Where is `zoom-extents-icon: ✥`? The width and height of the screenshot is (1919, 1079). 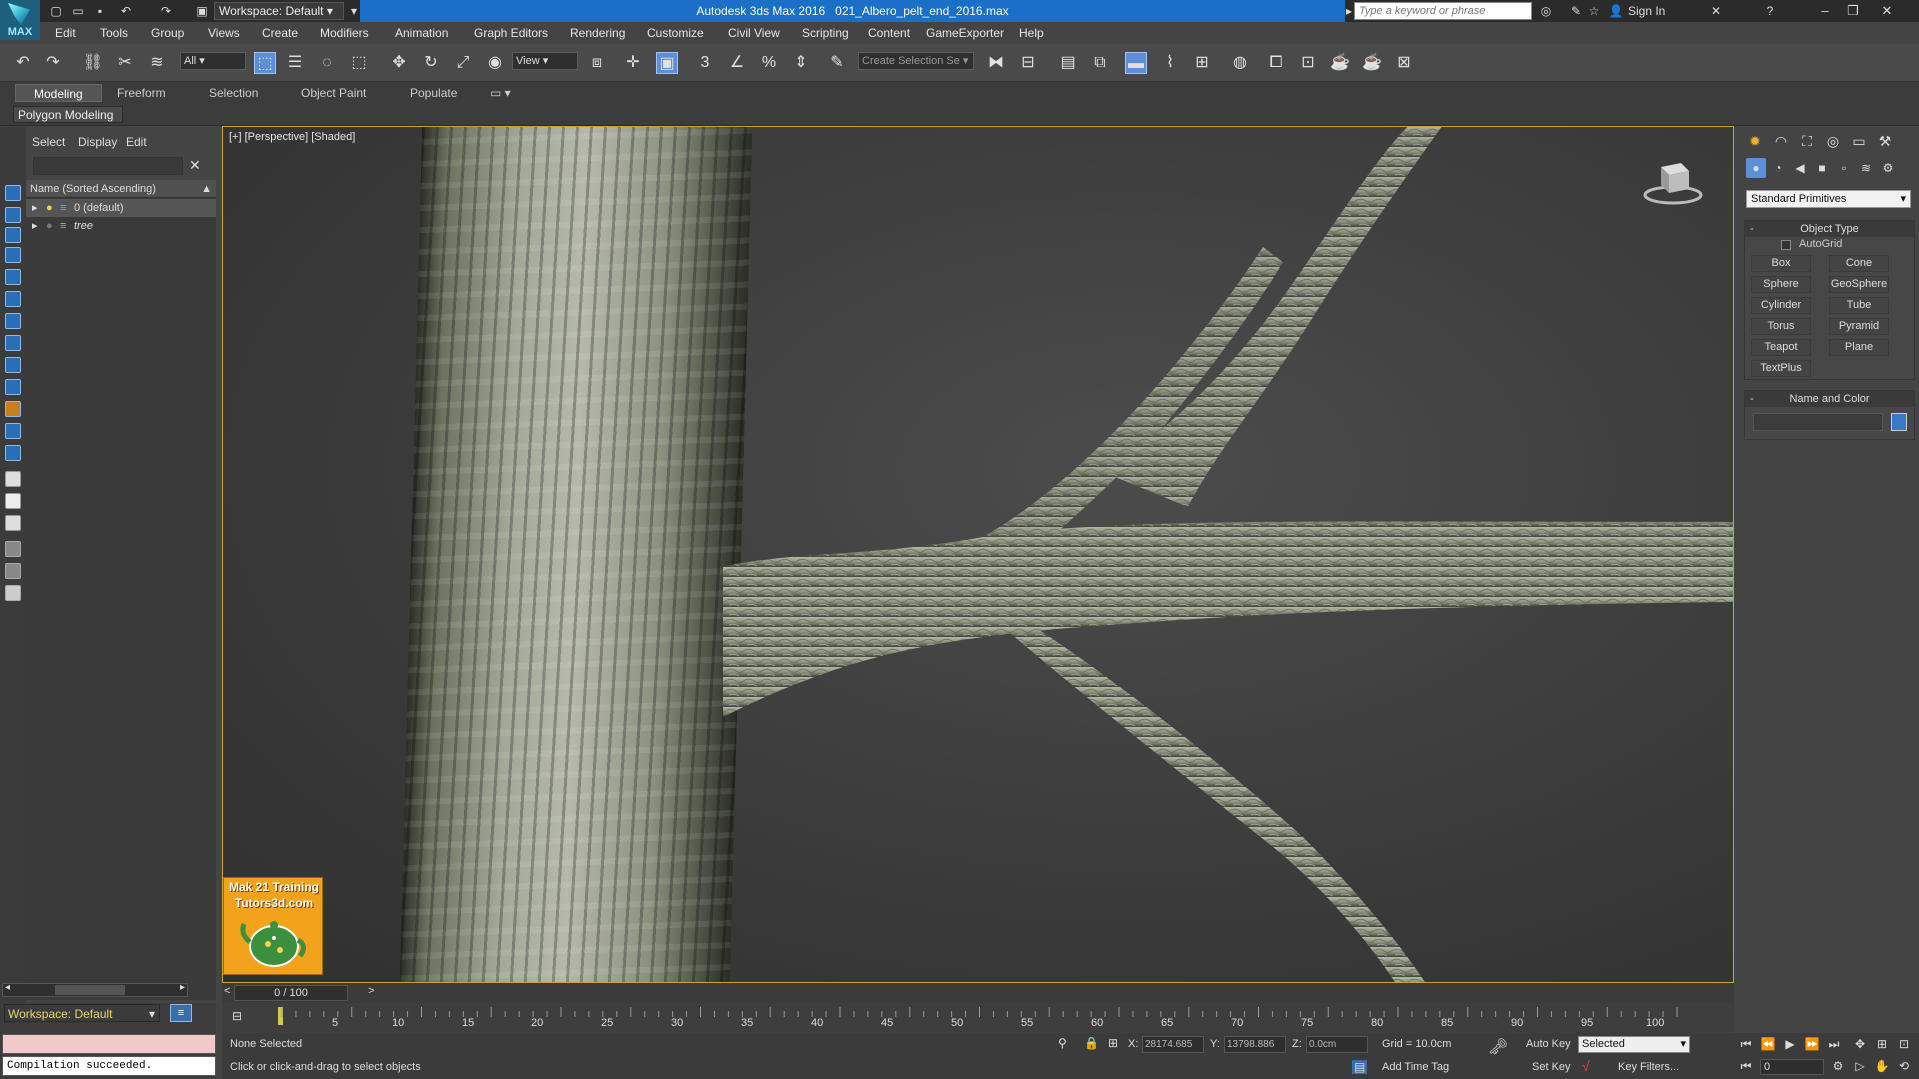
zoom-extents-icon: ✥ is located at coordinates (1860, 1044).